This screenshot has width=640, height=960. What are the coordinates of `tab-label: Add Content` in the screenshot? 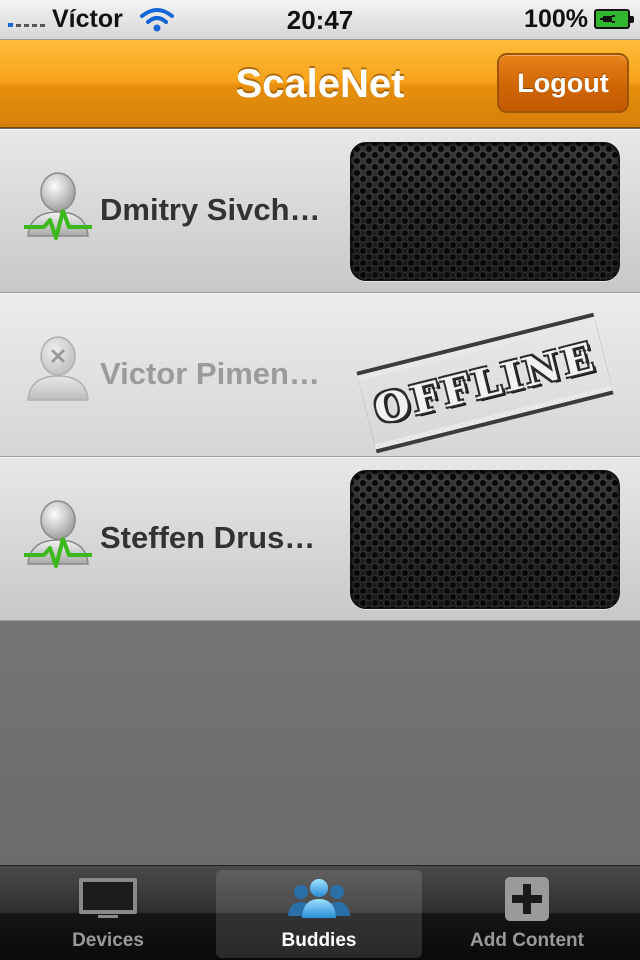 It's located at (527, 940).